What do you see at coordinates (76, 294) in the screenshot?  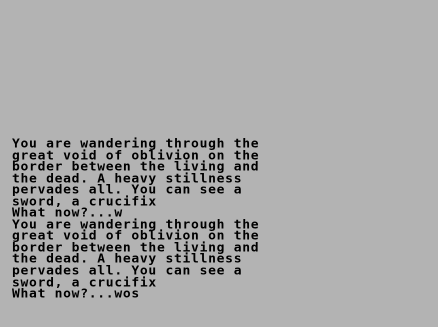 I see `command-input: What now?...wos` at bounding box center [76, 294].